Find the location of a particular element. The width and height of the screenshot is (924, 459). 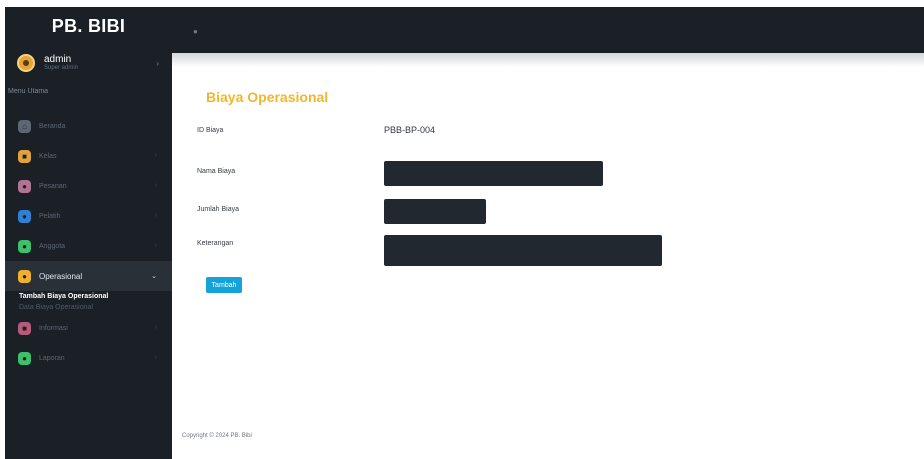

tambah-button: Tambah is located at coordinates (224, 285).